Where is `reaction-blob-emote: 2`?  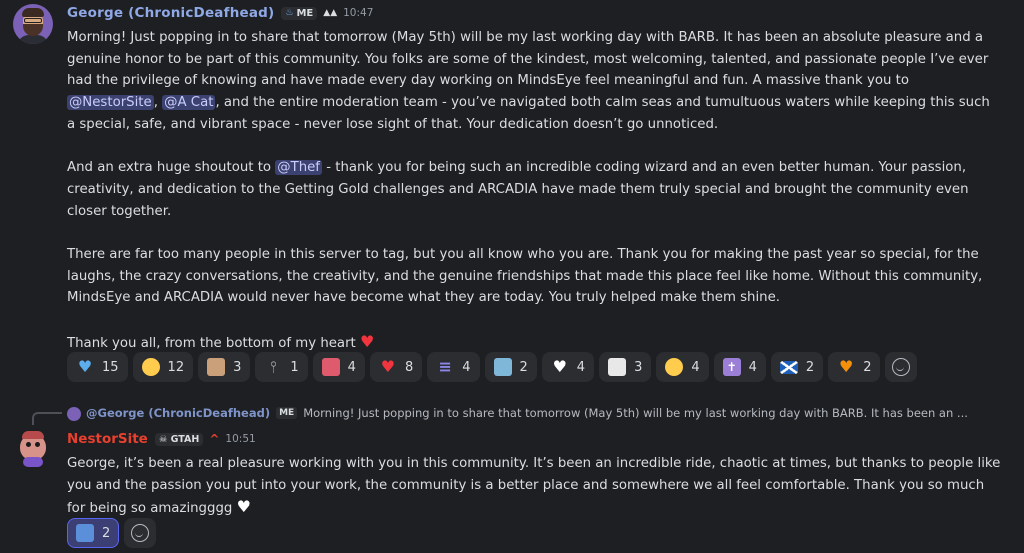 reaction-blob-emote: 2 is located at coordinates (510, 367).